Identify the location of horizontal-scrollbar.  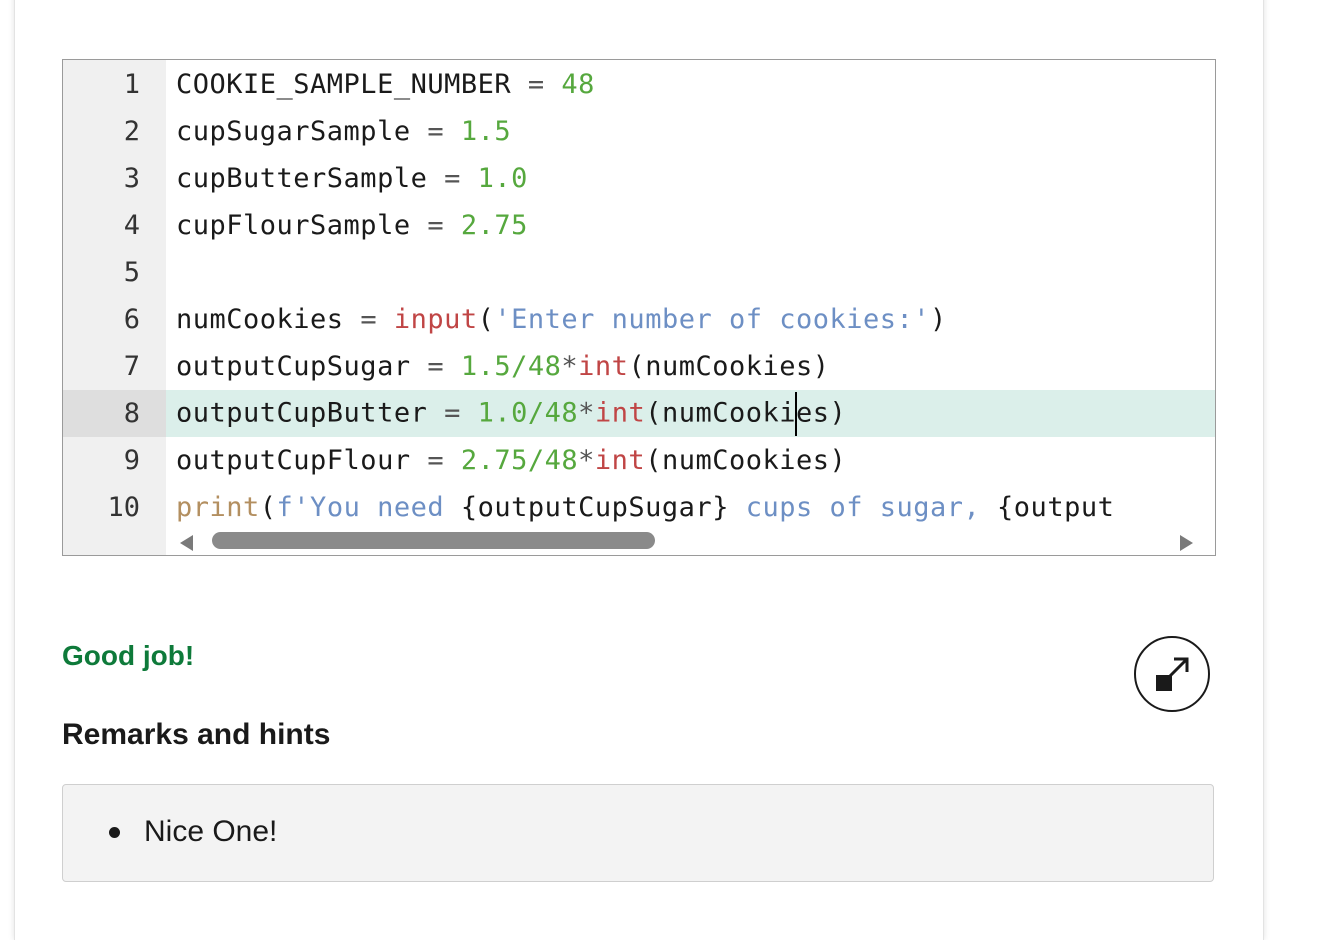
(690, 541).